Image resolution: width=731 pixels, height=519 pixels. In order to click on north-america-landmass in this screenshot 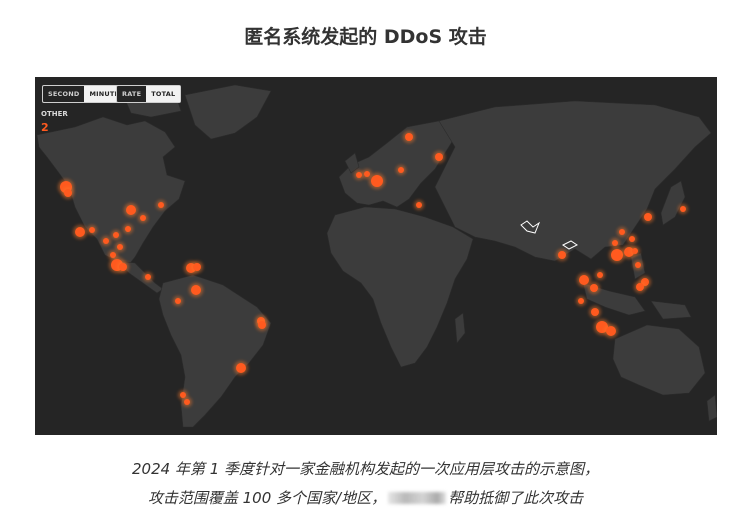, I will do `click(111, 192)`.